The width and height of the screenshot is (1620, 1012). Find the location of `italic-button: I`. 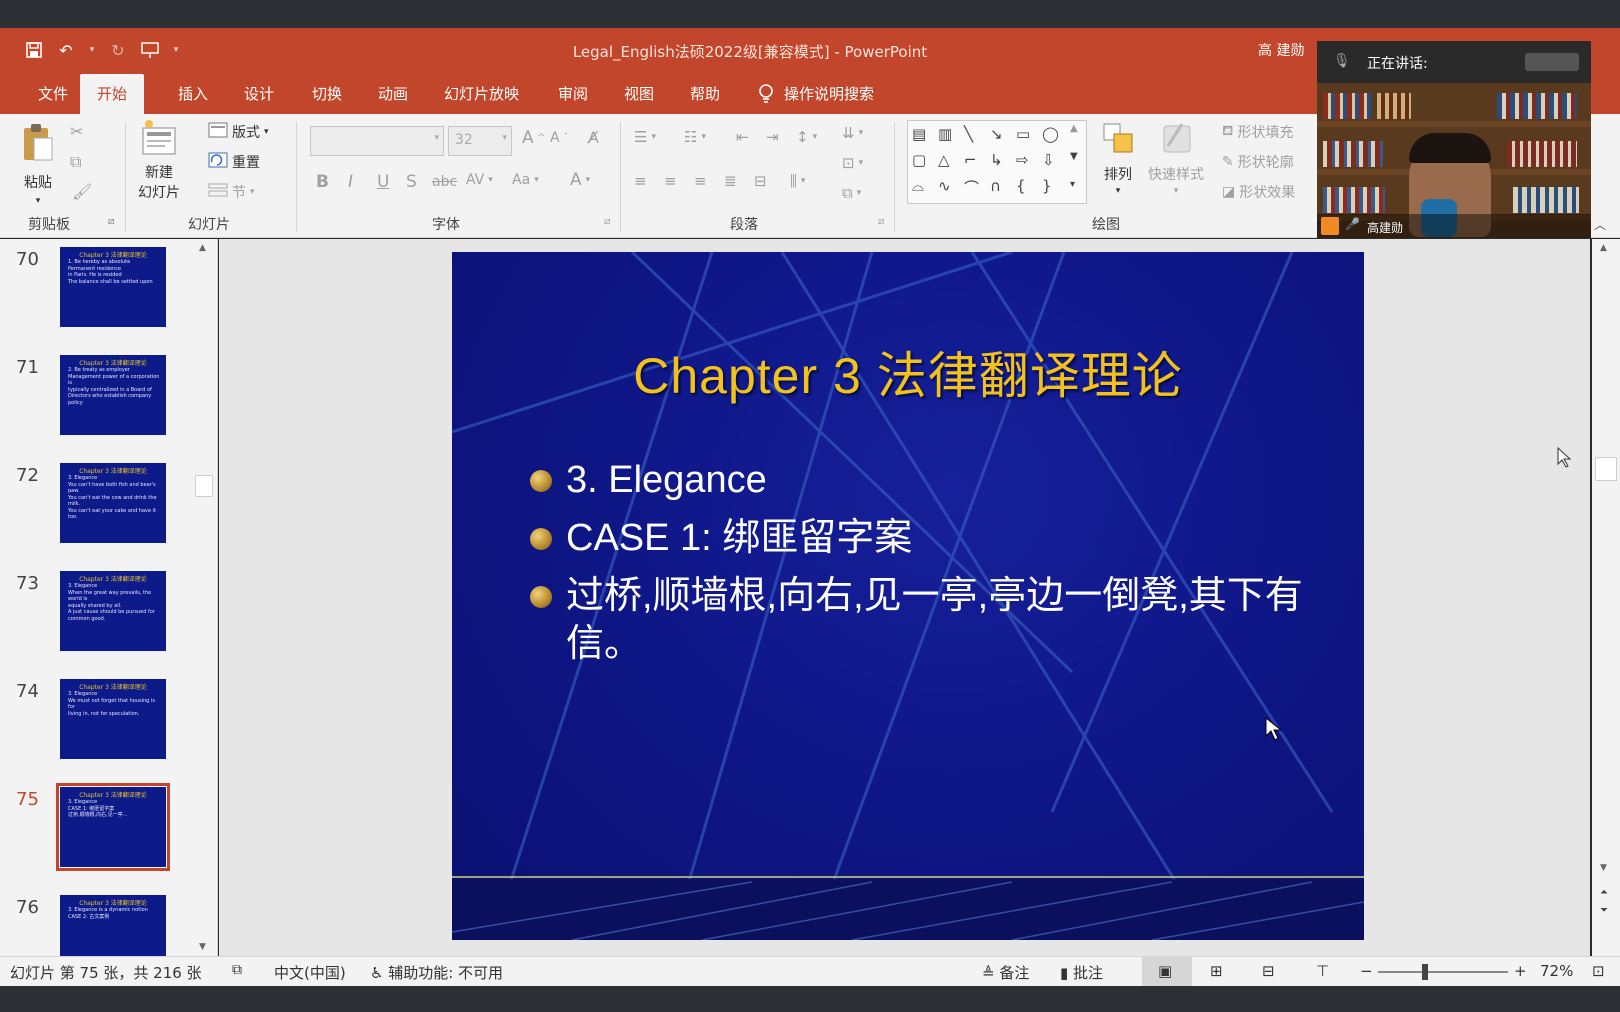

italic-button: I is located at coordinates (350, 182).